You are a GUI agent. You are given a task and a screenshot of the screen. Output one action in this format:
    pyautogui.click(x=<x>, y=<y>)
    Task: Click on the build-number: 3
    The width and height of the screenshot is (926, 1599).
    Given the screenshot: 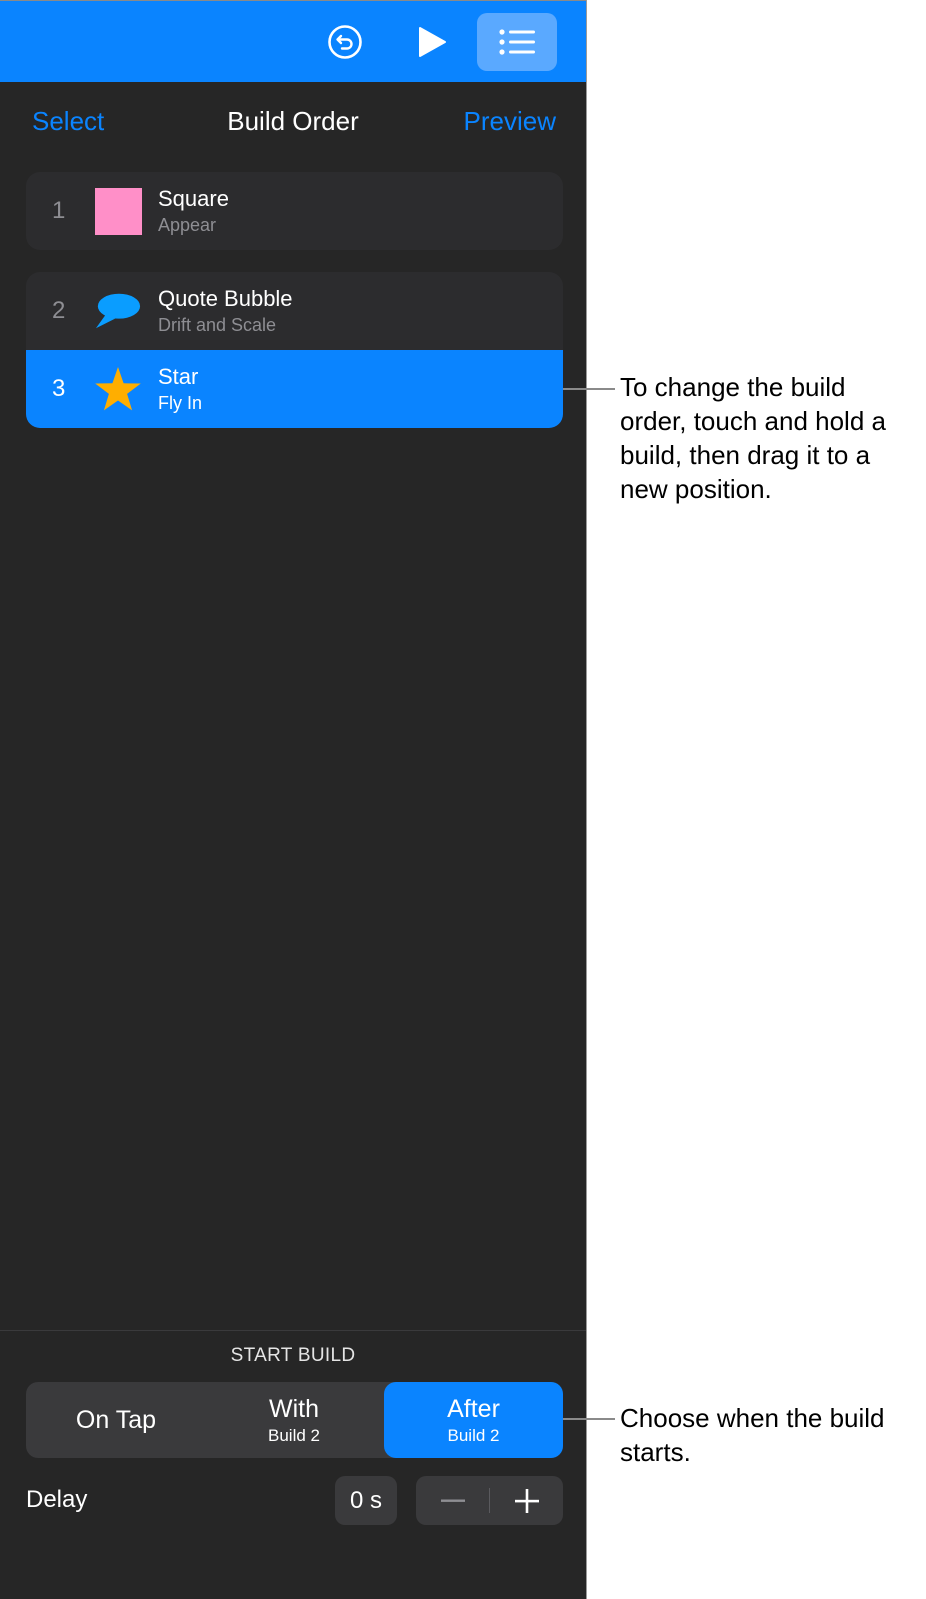 What is the action you would take?
    pyautogui.click(x=59, y=388)
    